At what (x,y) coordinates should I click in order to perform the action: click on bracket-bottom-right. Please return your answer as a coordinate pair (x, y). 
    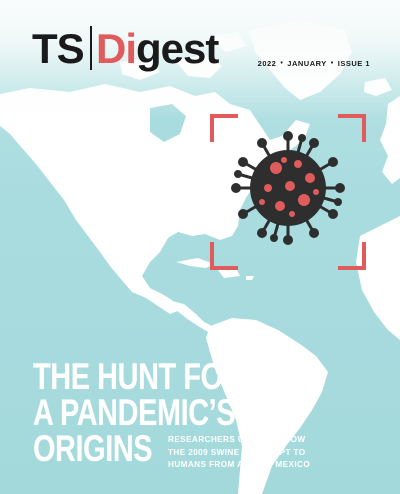
    Looking at the image, I should click on (352, 256).